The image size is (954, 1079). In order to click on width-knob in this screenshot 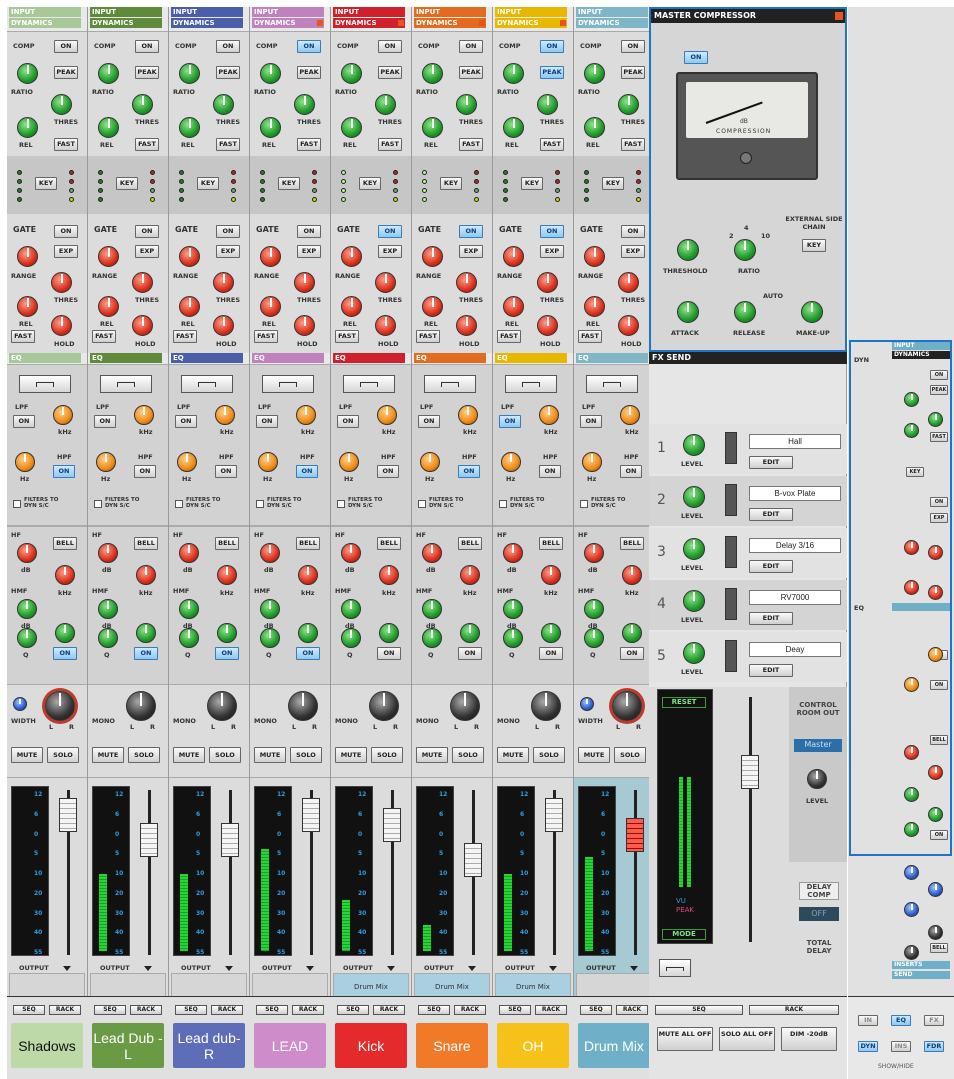, I will do `click(587, 704)`.